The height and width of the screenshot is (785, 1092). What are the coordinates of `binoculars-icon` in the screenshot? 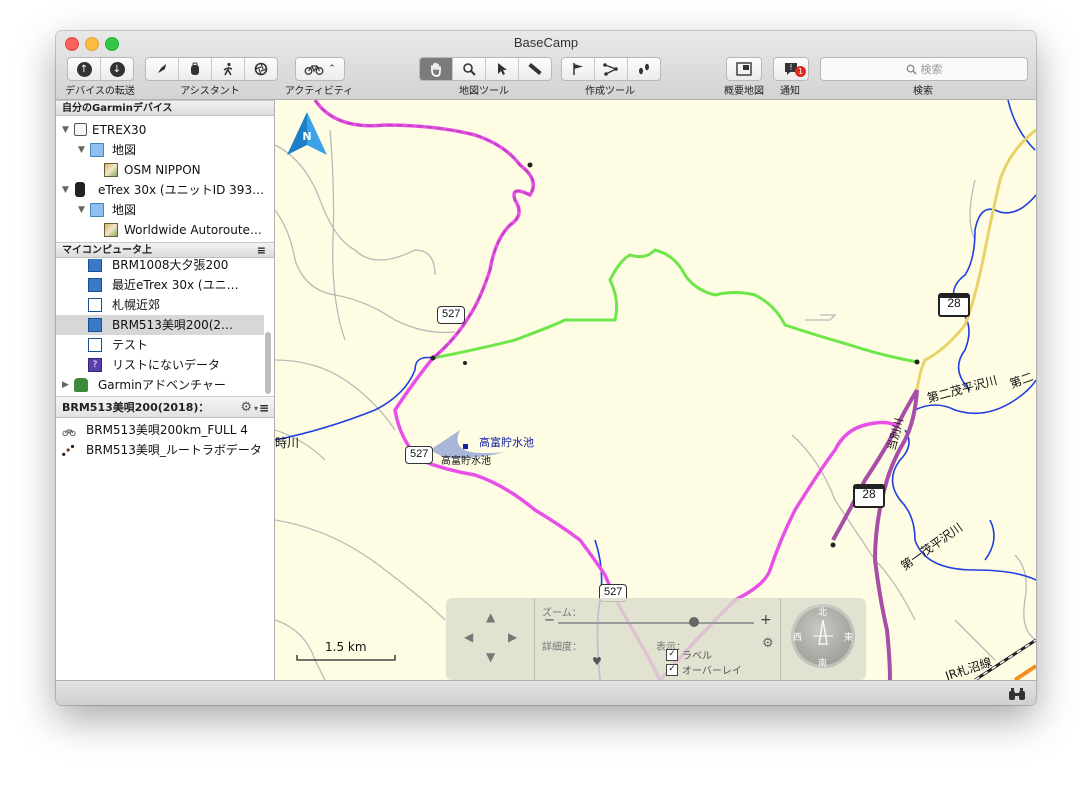 It's located at (1017, 694).